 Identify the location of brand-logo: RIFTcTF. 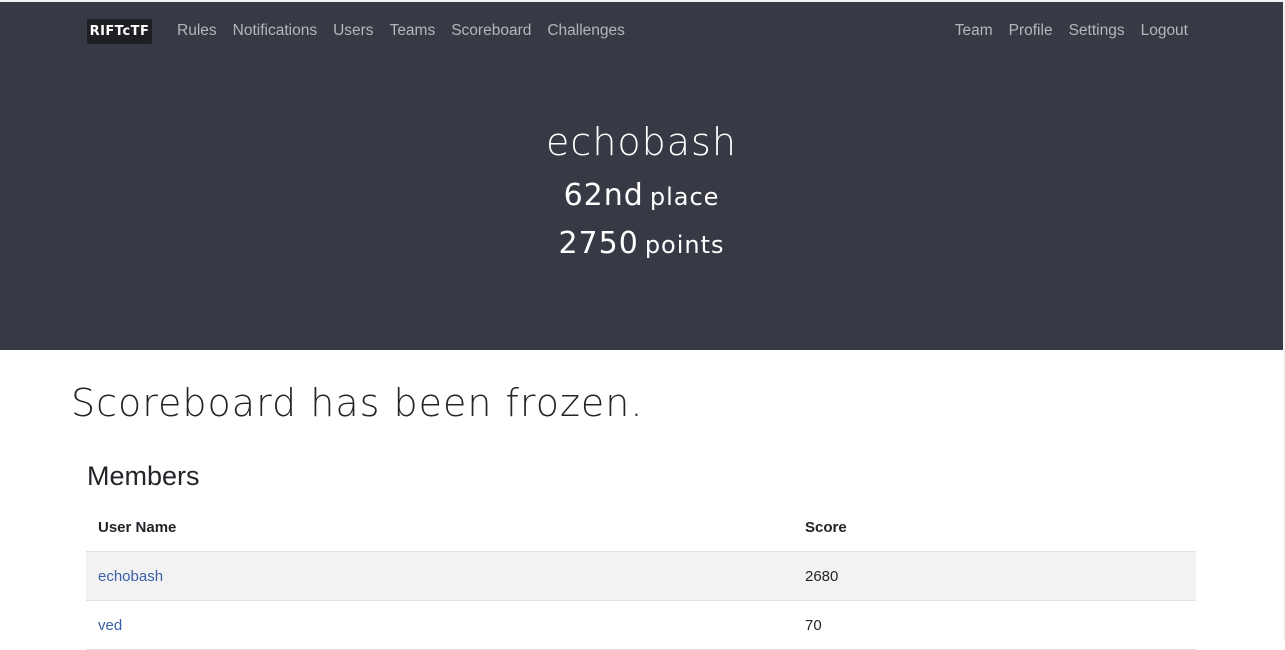
(119, 31).